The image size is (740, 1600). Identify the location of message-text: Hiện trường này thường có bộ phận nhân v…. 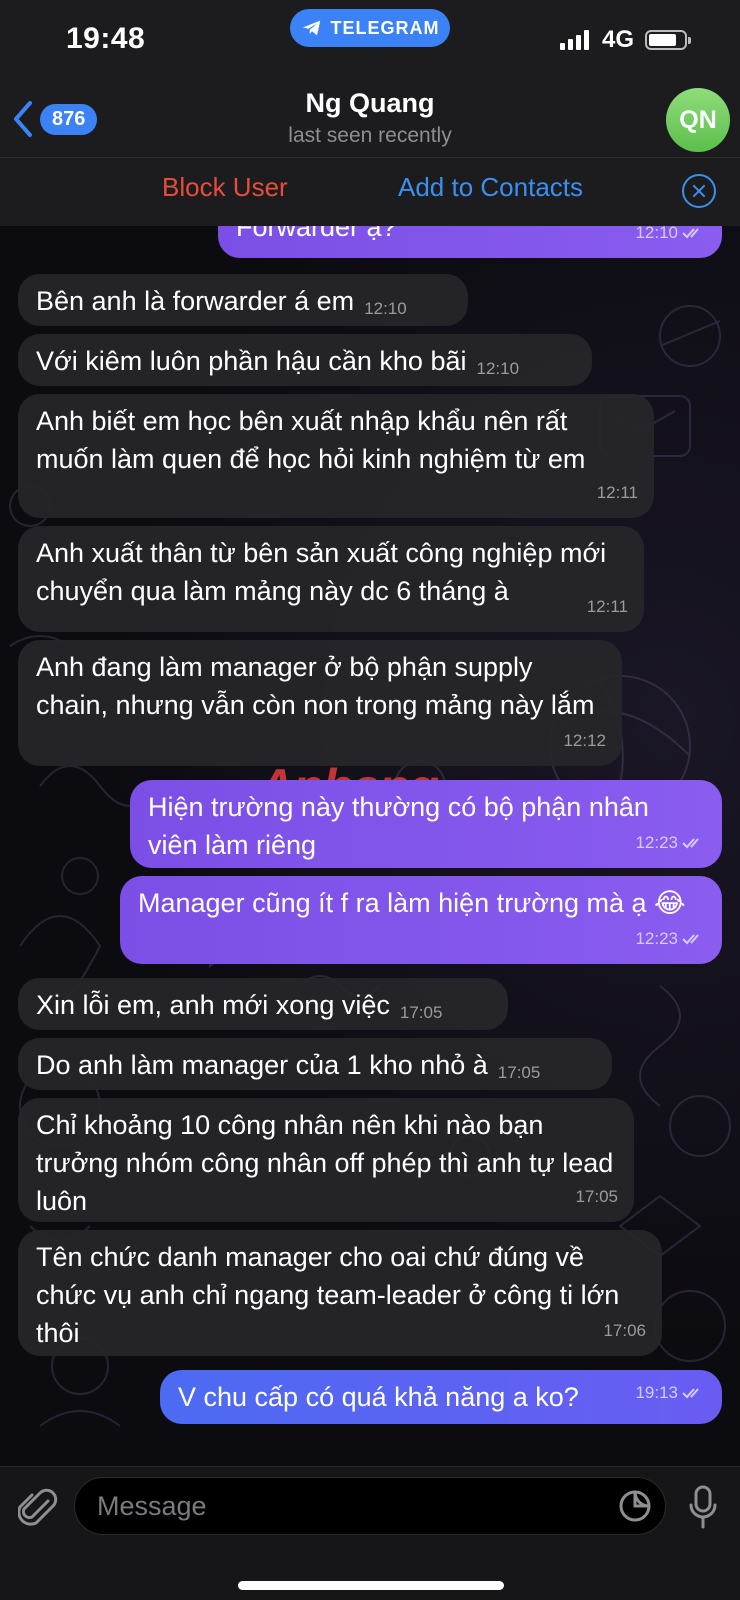
(398, 826).